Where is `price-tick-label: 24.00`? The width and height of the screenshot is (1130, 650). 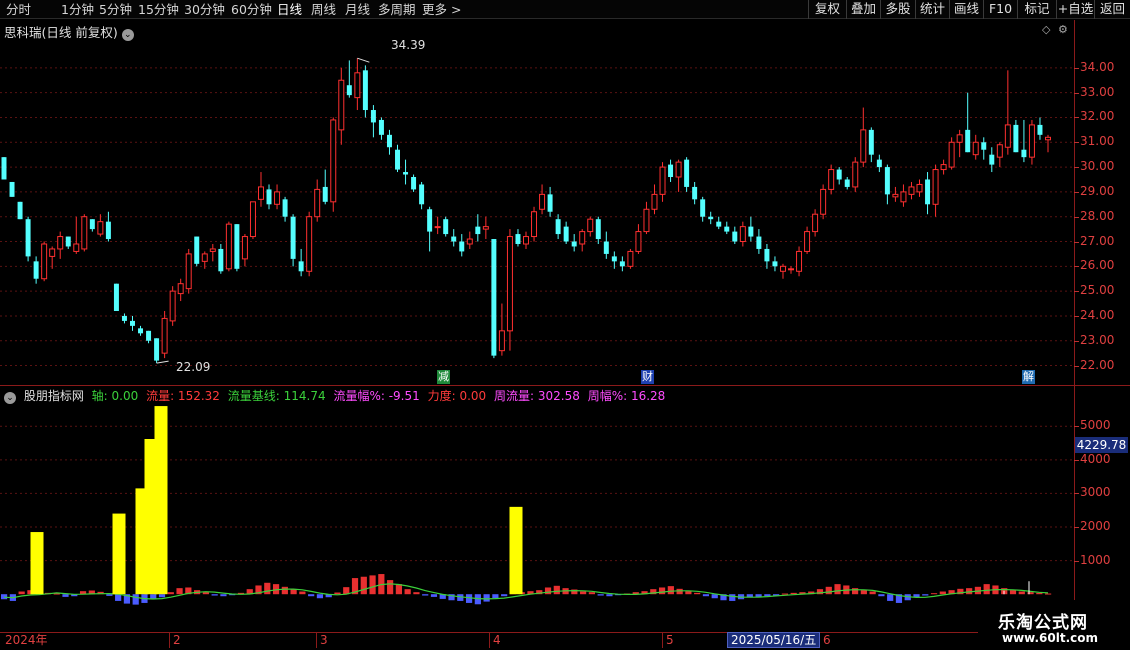 price-tick-label: 24.00 is located at coordinates (1097, 314).